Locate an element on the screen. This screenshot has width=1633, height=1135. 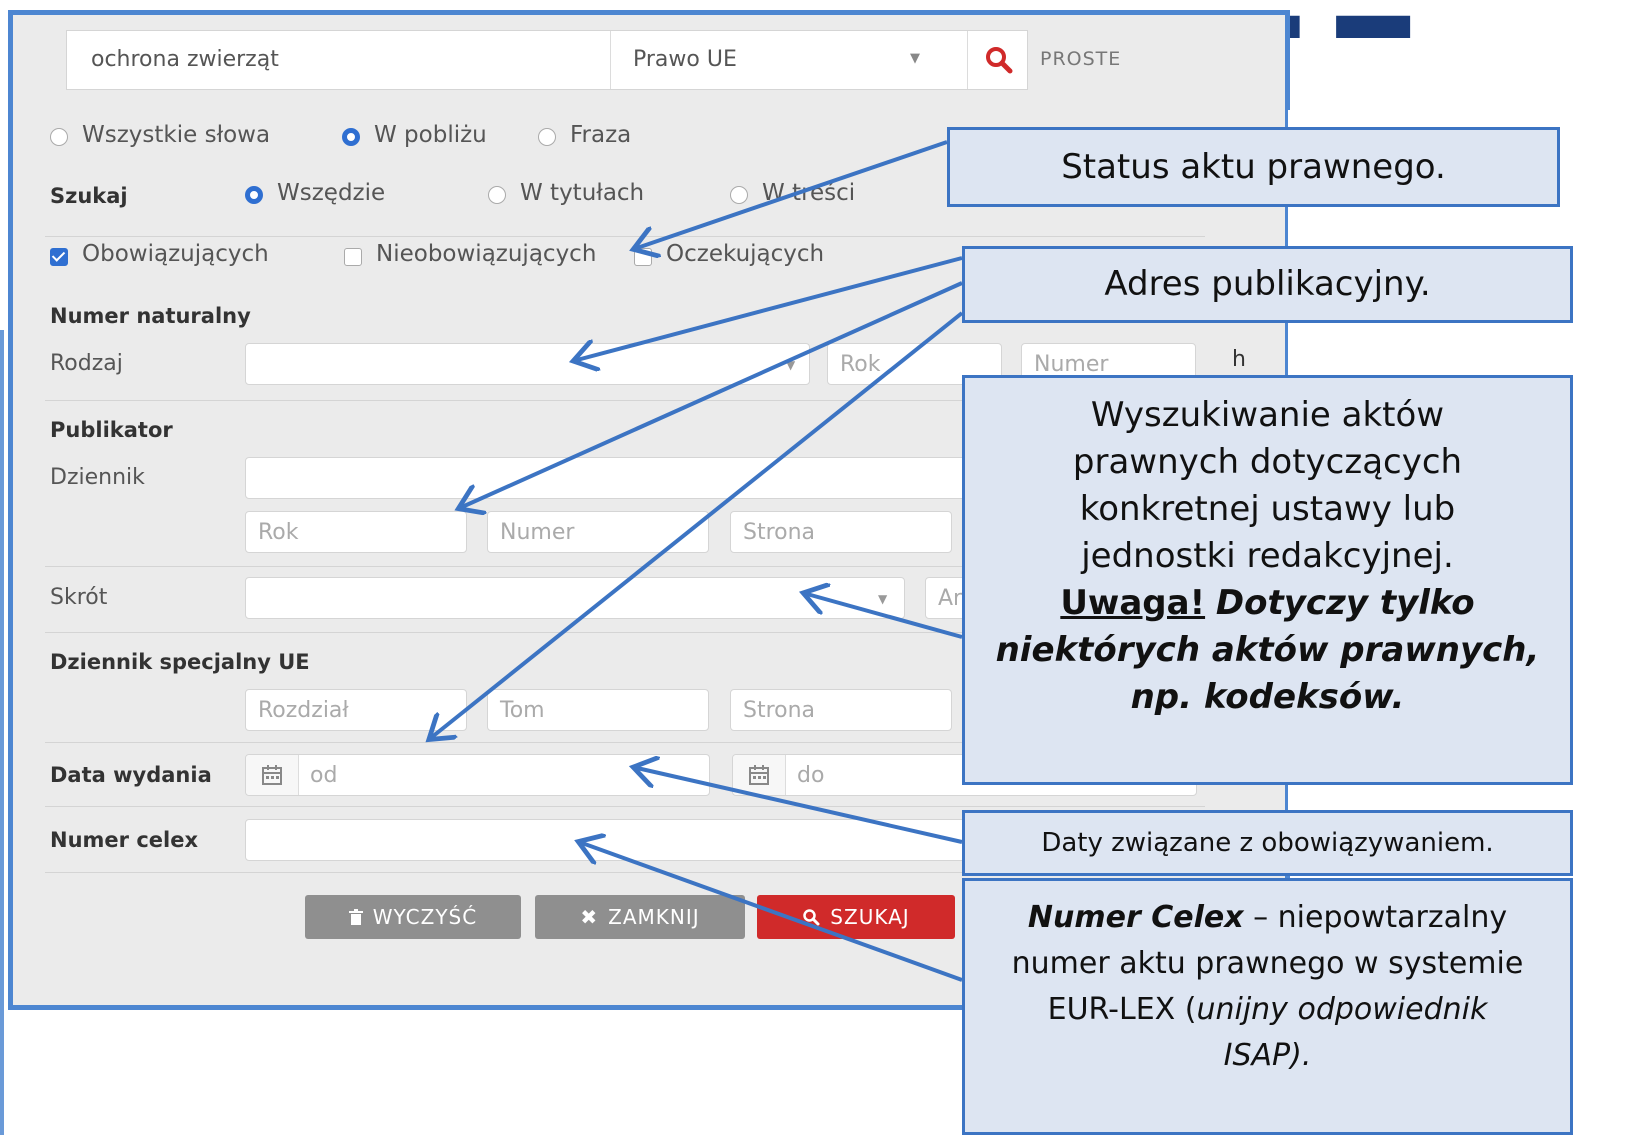
callout-celex-text: ISAP). is located at coordinates (1267, 1055).